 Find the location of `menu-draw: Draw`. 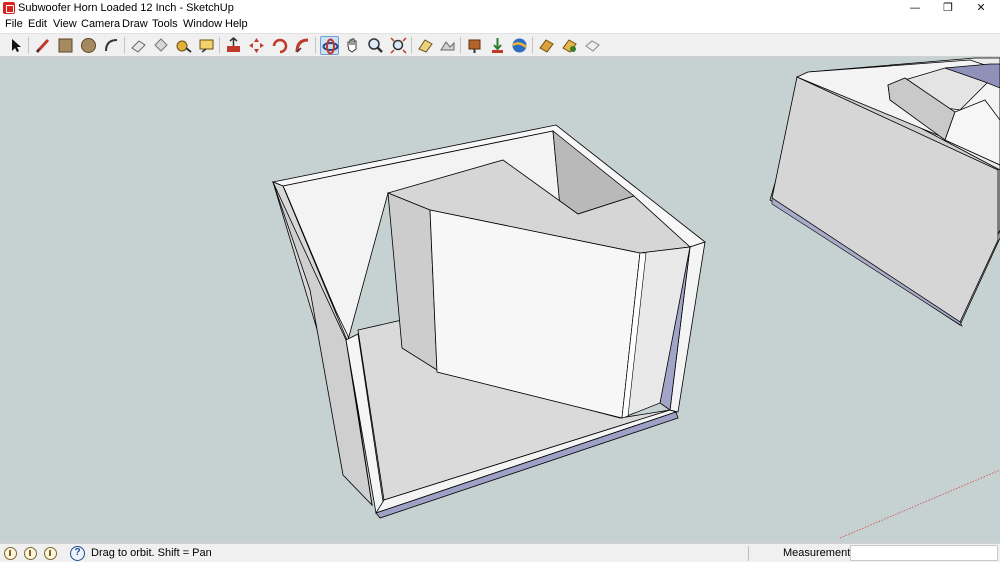

menu-draw: Draw is located at coordinates (135, 24).